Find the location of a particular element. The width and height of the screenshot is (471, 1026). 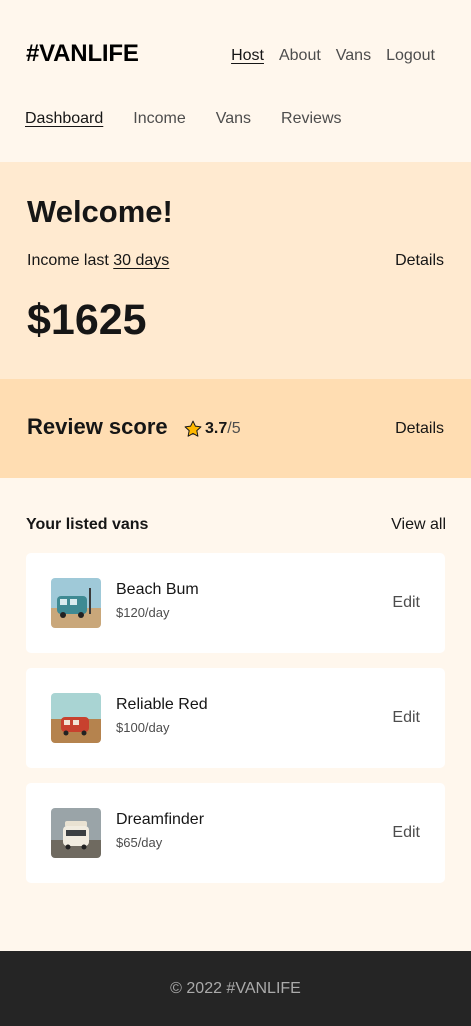

site-logo: #VANLIFE is located at coordinates (82, 54).